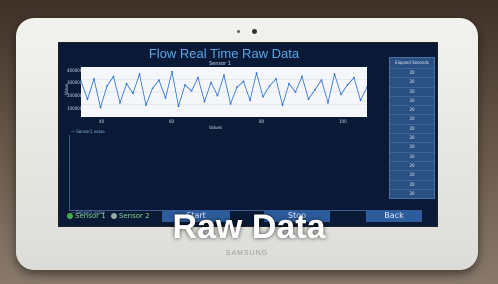 This screenshot has height=284, width=498. Describe the element at coordinates (75, 108) in the screenshot. I see `y-tick: 100000` at that location.